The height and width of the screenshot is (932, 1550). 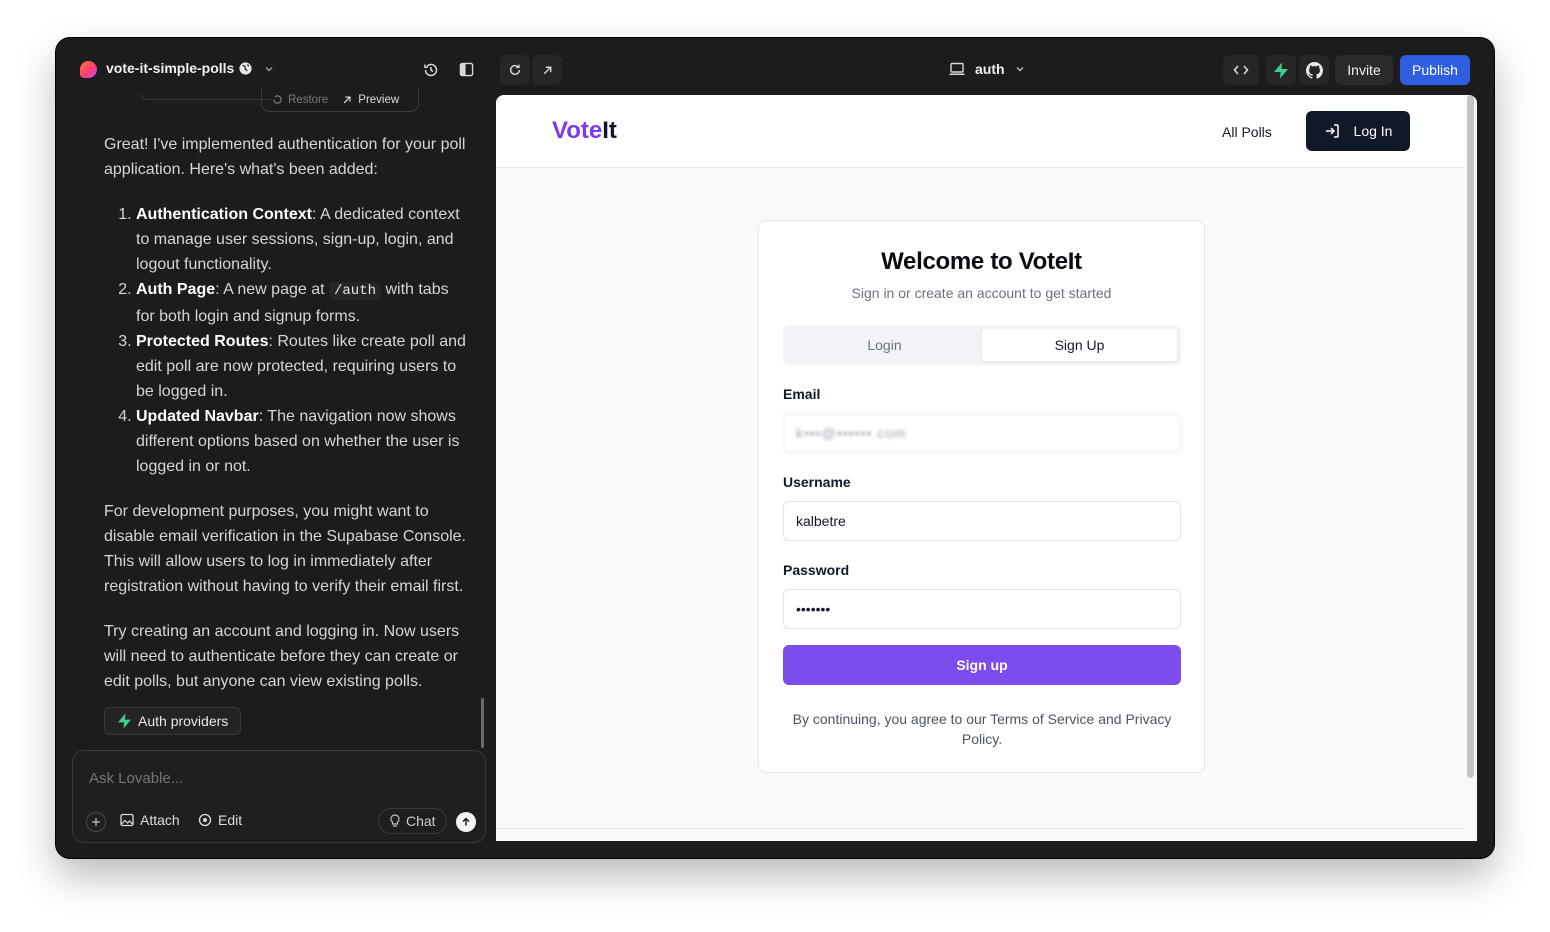 What do you see at coordinates (160, 820) in the screenshot?
I see `attach-label: Attach` at bounding box center [160, 820].